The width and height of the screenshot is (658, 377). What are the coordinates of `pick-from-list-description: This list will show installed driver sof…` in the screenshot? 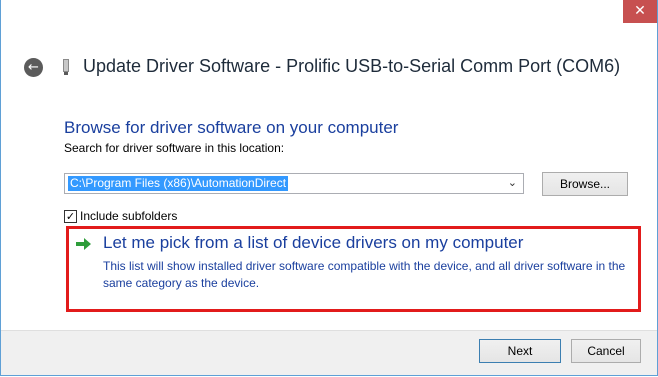 It's located at (364, 274).